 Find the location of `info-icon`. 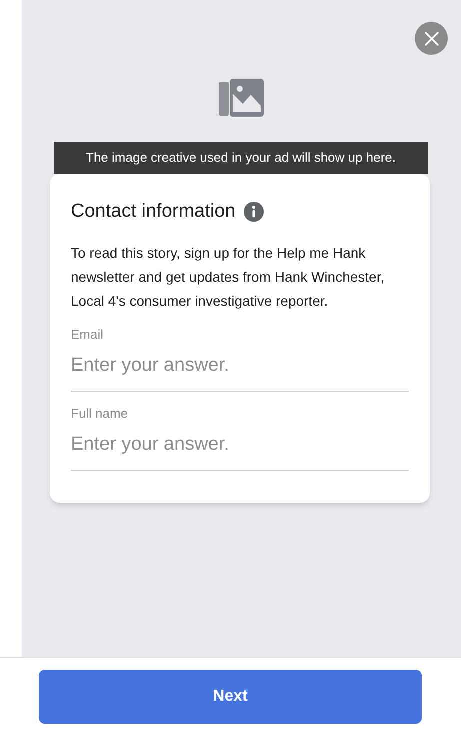

info-icon is located at coordinates (254, 212).